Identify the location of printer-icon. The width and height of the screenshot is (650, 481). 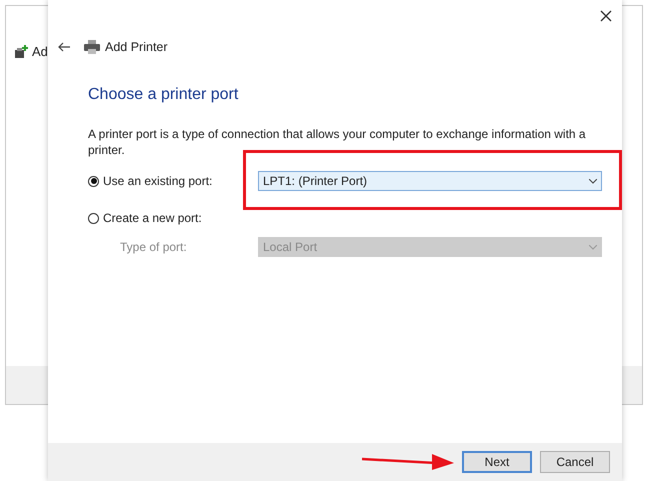
(92, 47).